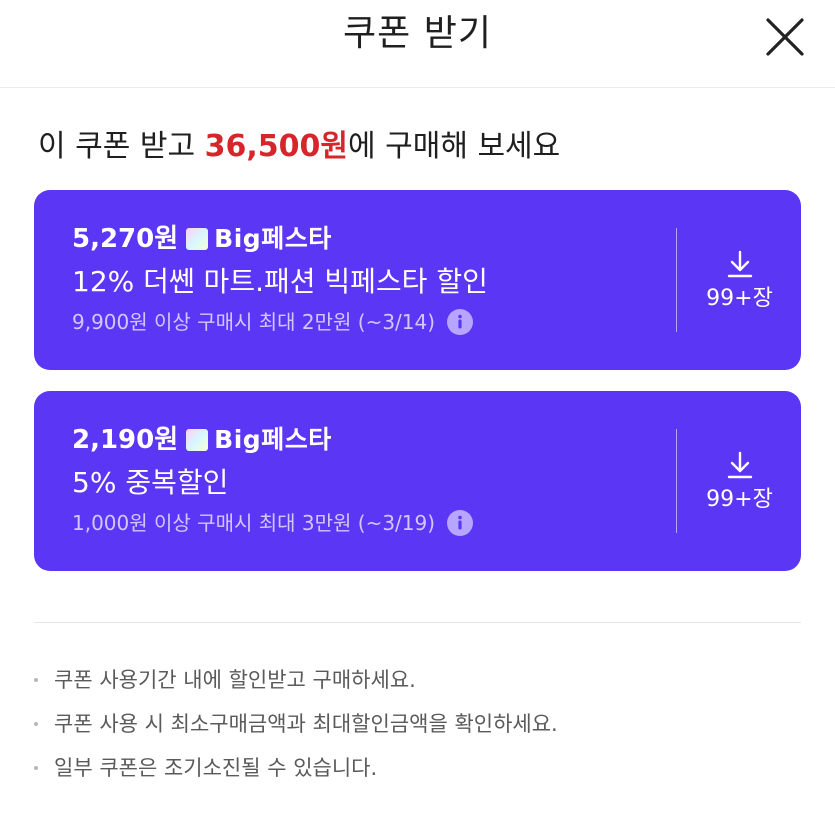 This screenshot has width=835, height=833. Describe the element at coordinates (454, 146) in the screenshot. I see `headline-suffix: 에 구매해 보세요` at that location.